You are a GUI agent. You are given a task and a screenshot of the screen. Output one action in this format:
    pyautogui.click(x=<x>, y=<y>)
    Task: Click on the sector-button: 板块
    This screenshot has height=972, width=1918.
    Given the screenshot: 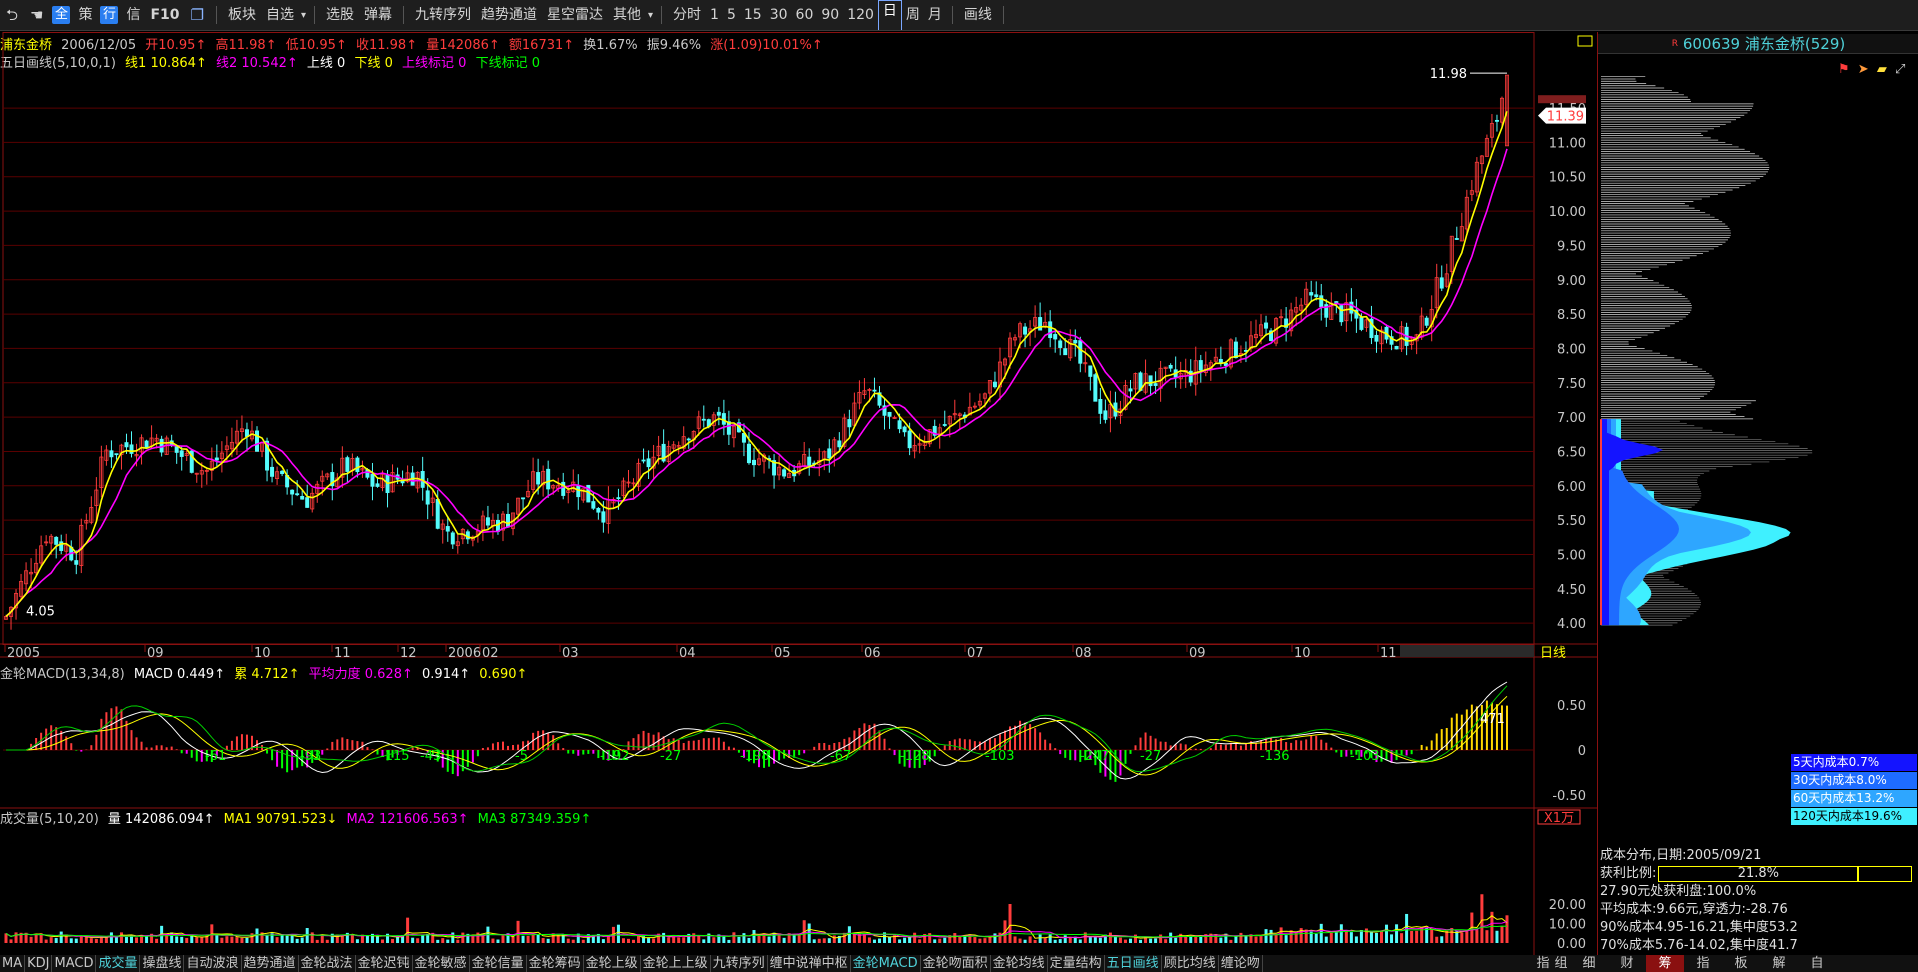 What is the action you would take?
    pyautogui.click(x=242, y=15)
    